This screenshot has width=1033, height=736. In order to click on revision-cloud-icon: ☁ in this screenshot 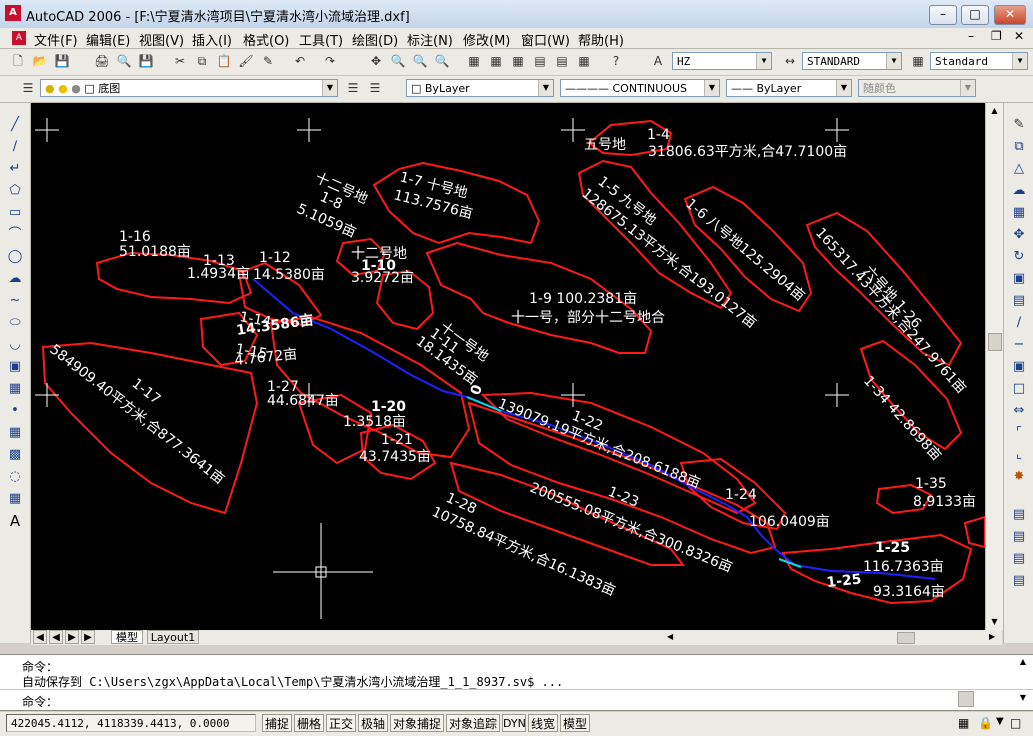, I will do `click(15, 279)`.